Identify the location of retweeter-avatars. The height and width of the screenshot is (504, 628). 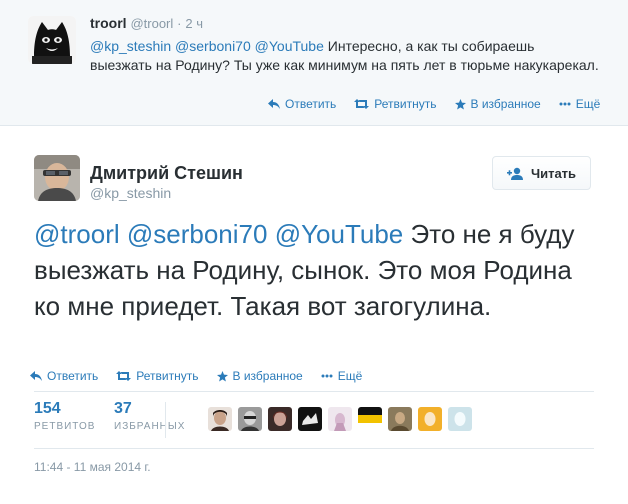
(340, 419).